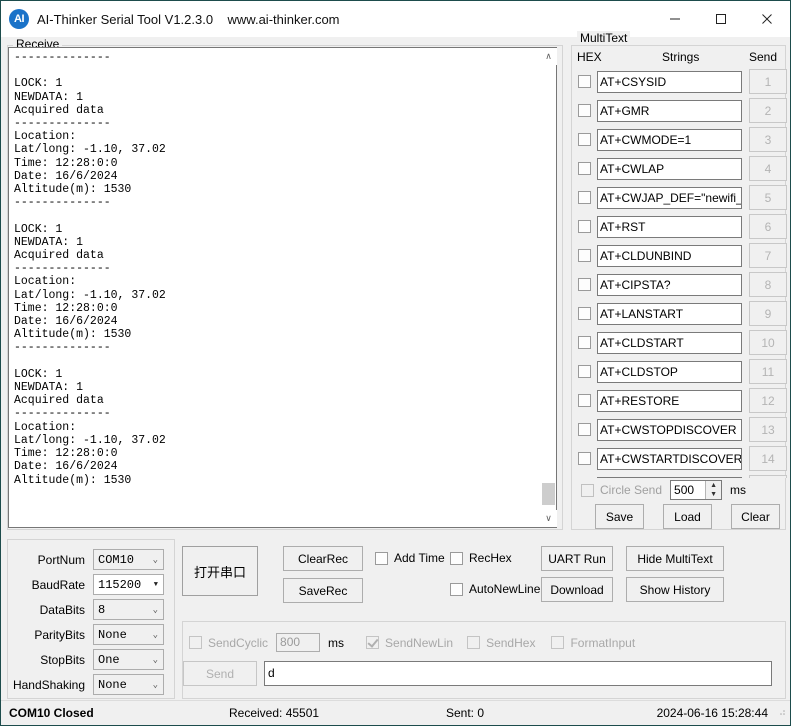 The image size is (791, 726). Describe the element at coordinates (156, 585) in the screenshot. I see `chevron-down-icon: ▼` at that location.